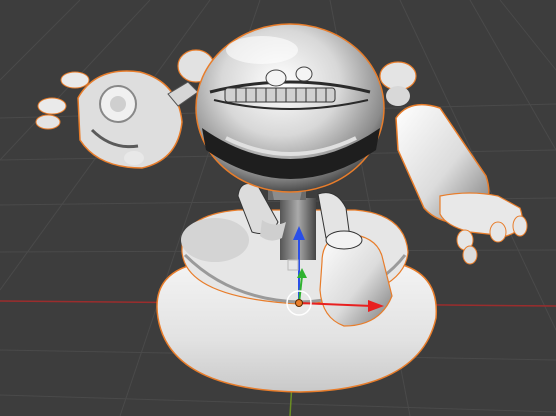 The width and height of the screenshot is (556, 416). Describe the element at coordinates (290, 108) in the screenshot. I see `robot-head` at that location.